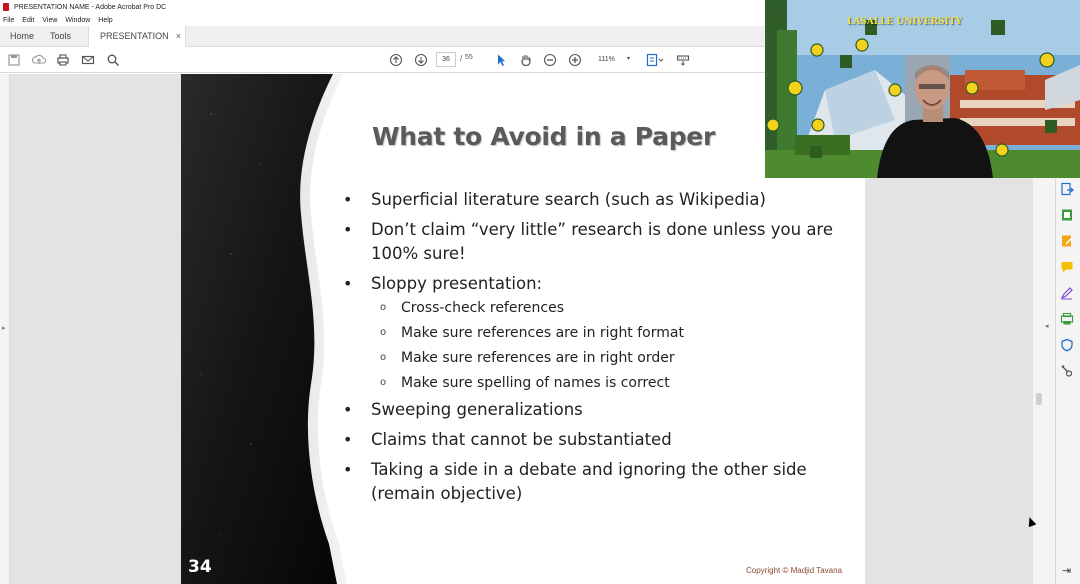 The width and height of the screenshot is (1080, 584). What do you see at coordinates (137, 44) in the screenshot?
I see `tab-document: PRESENTATION NA... ×` at bounding box center [137, 44].